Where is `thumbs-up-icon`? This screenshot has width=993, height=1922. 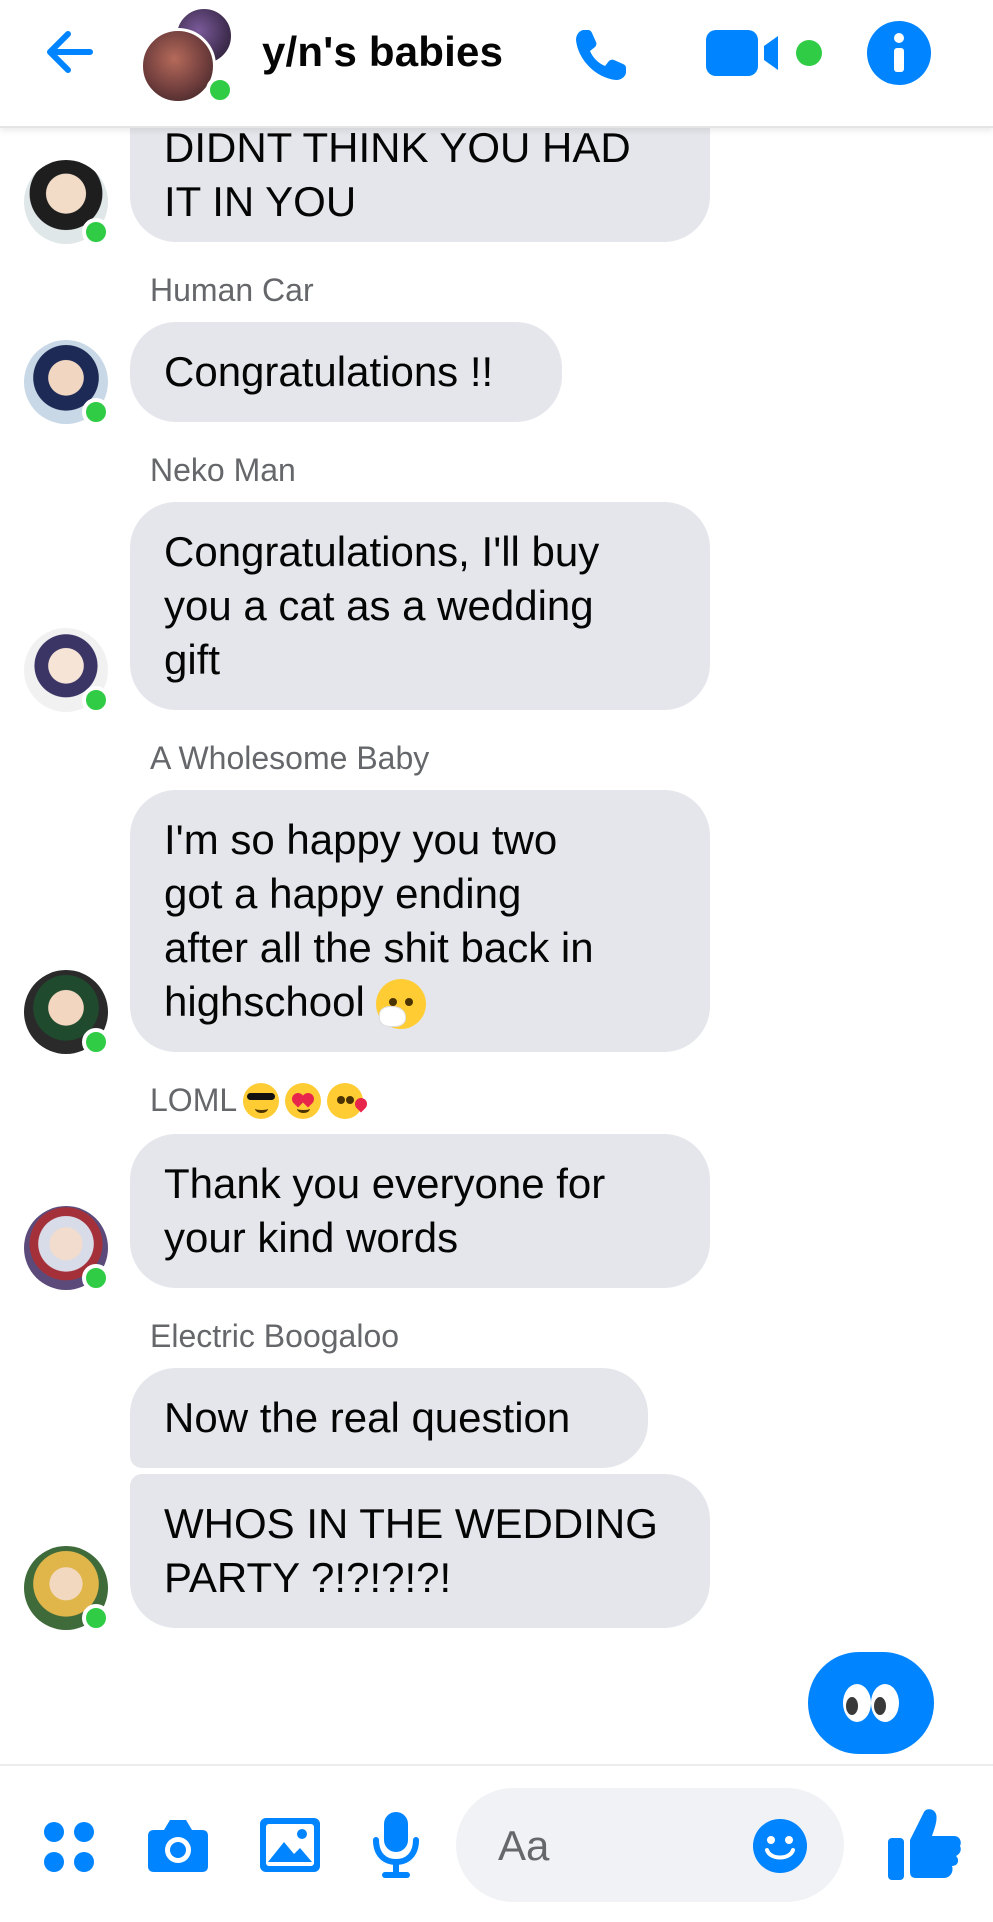 thumbs-up-icon is located at coordinates (924, 1844).